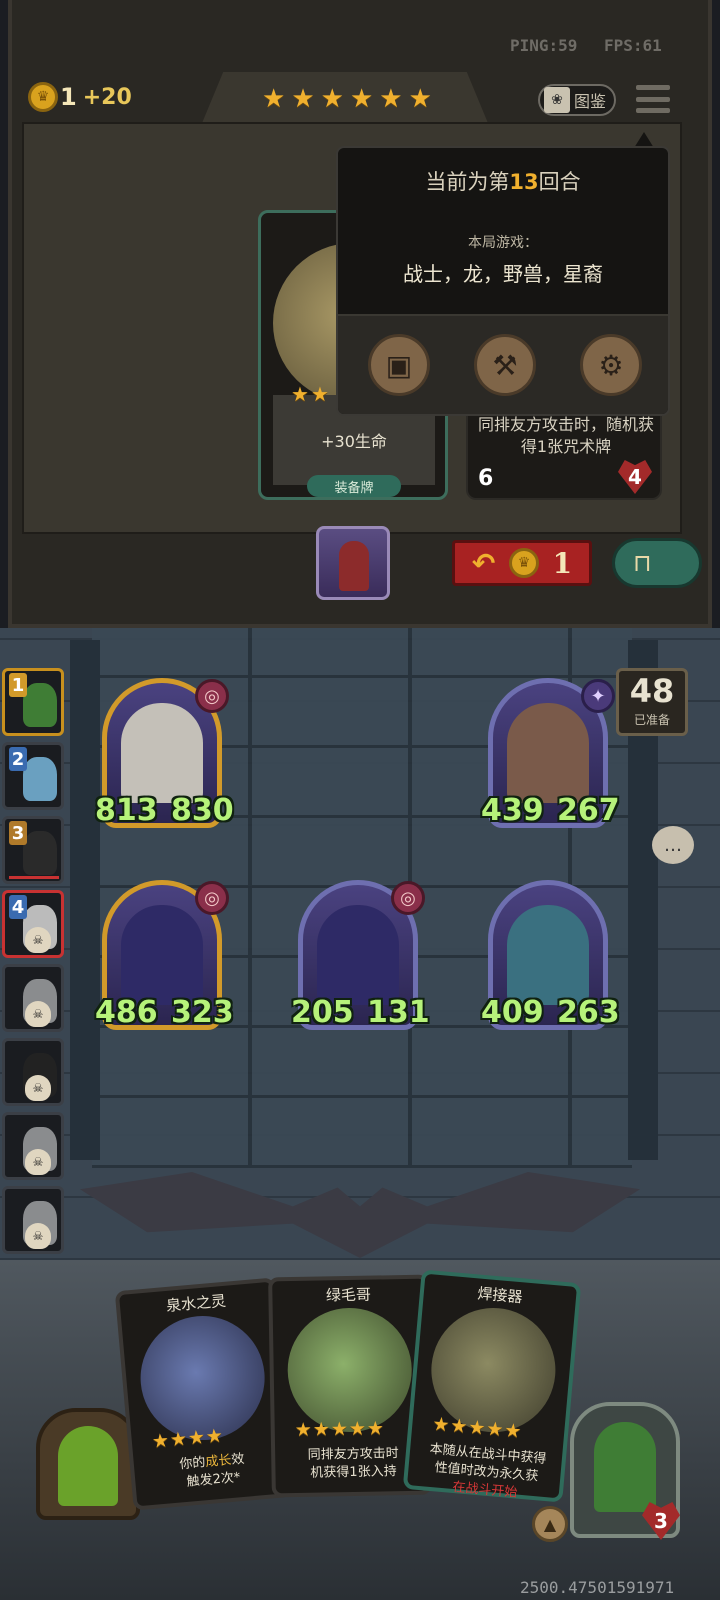 The image size is (720, 1600). What do you see at coordinates (18, 907) in the screenshot?
I see `rank-number: 4` at bounding box center [18, 907].